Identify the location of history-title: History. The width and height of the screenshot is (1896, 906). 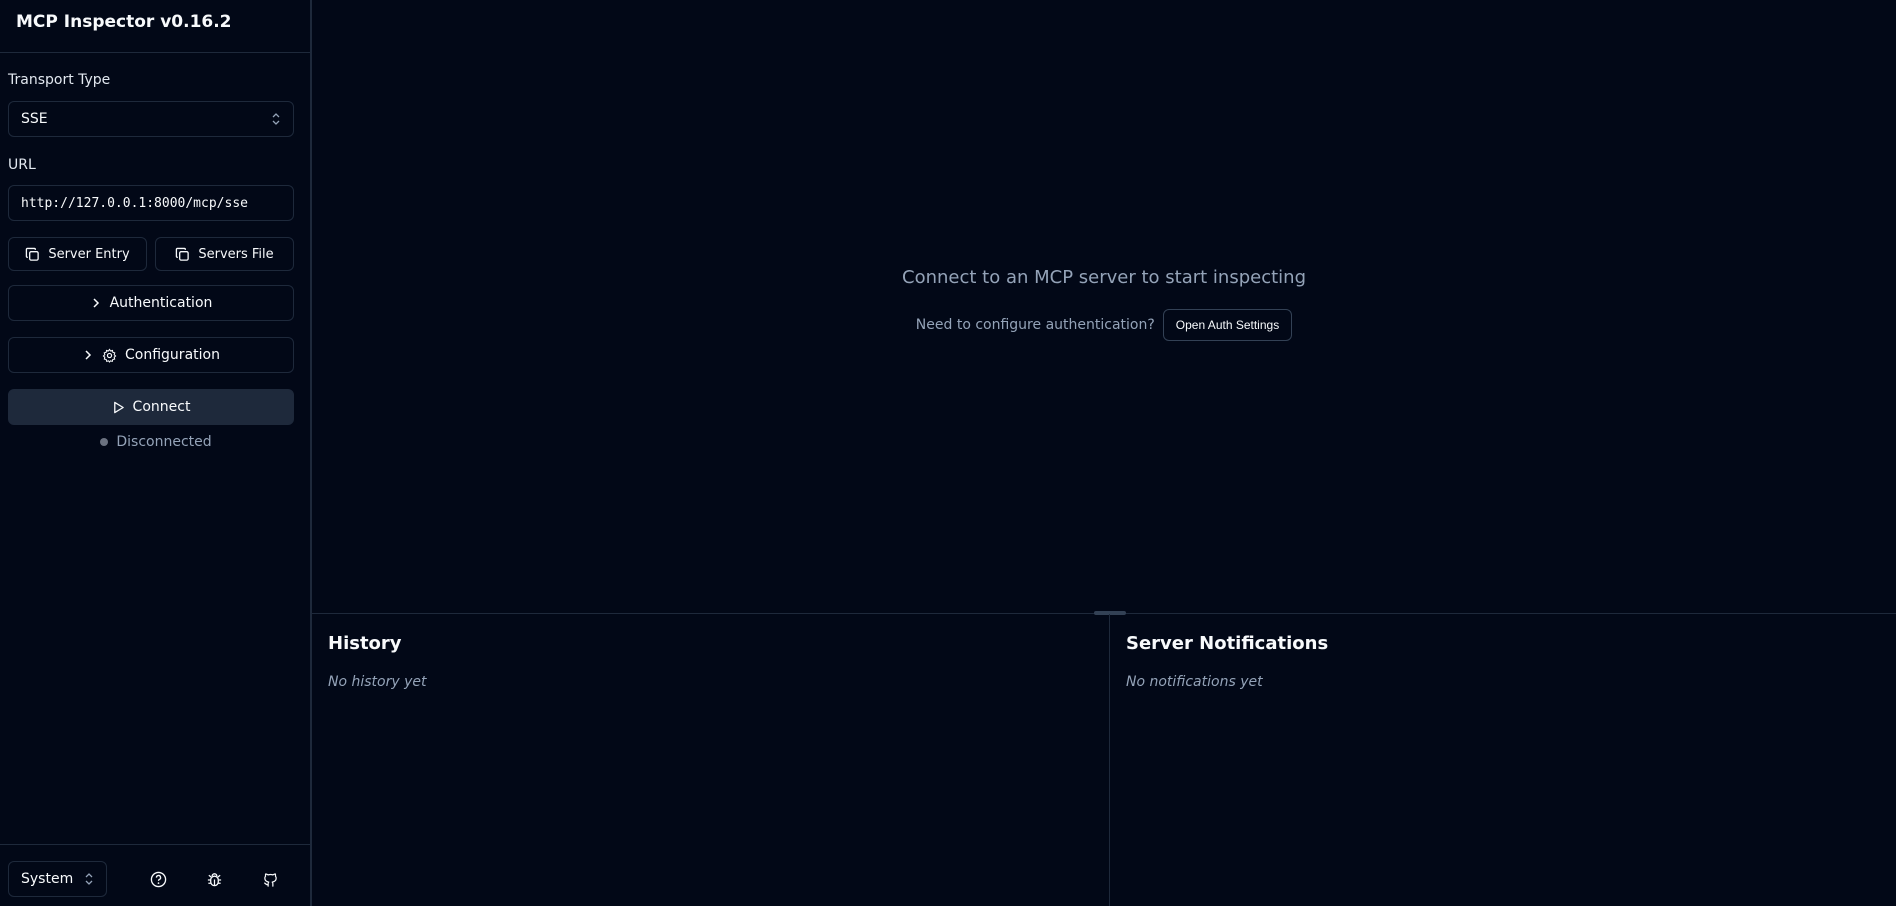
(365, 643).